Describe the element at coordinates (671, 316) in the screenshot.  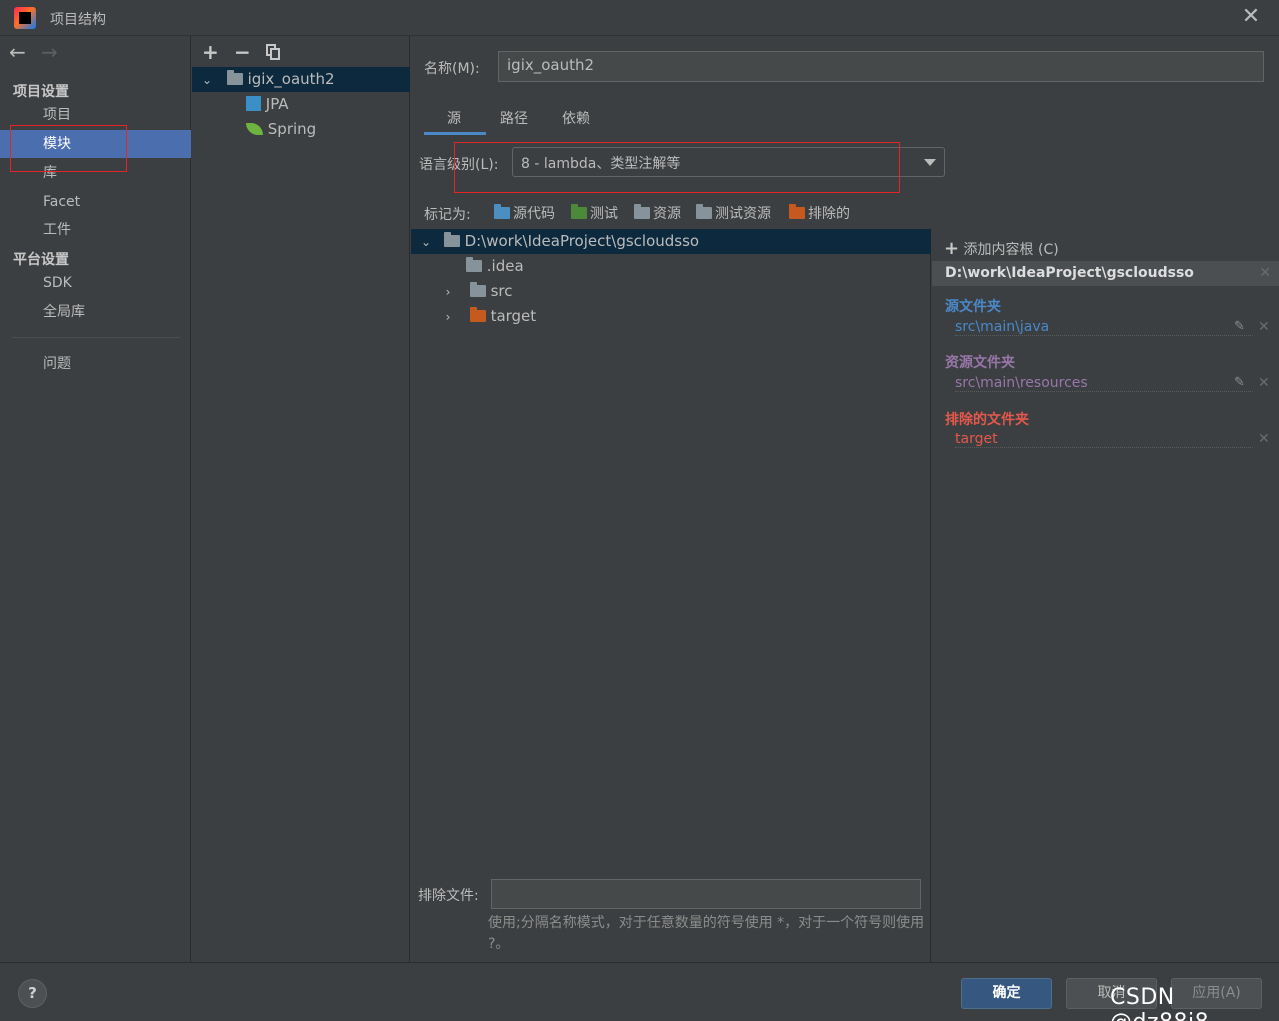
I see `tree-row-target: › target` at that location.